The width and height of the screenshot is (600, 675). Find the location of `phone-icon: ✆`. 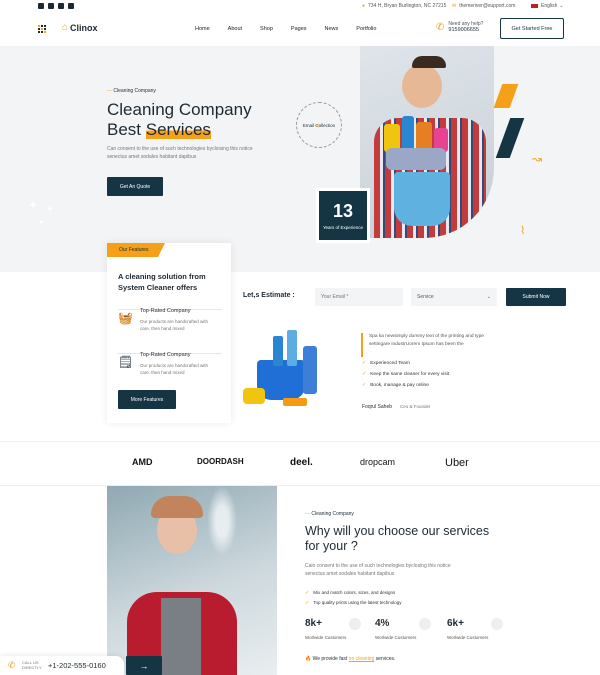

phone-icon: ✆ is located at coordinates (440, 27).